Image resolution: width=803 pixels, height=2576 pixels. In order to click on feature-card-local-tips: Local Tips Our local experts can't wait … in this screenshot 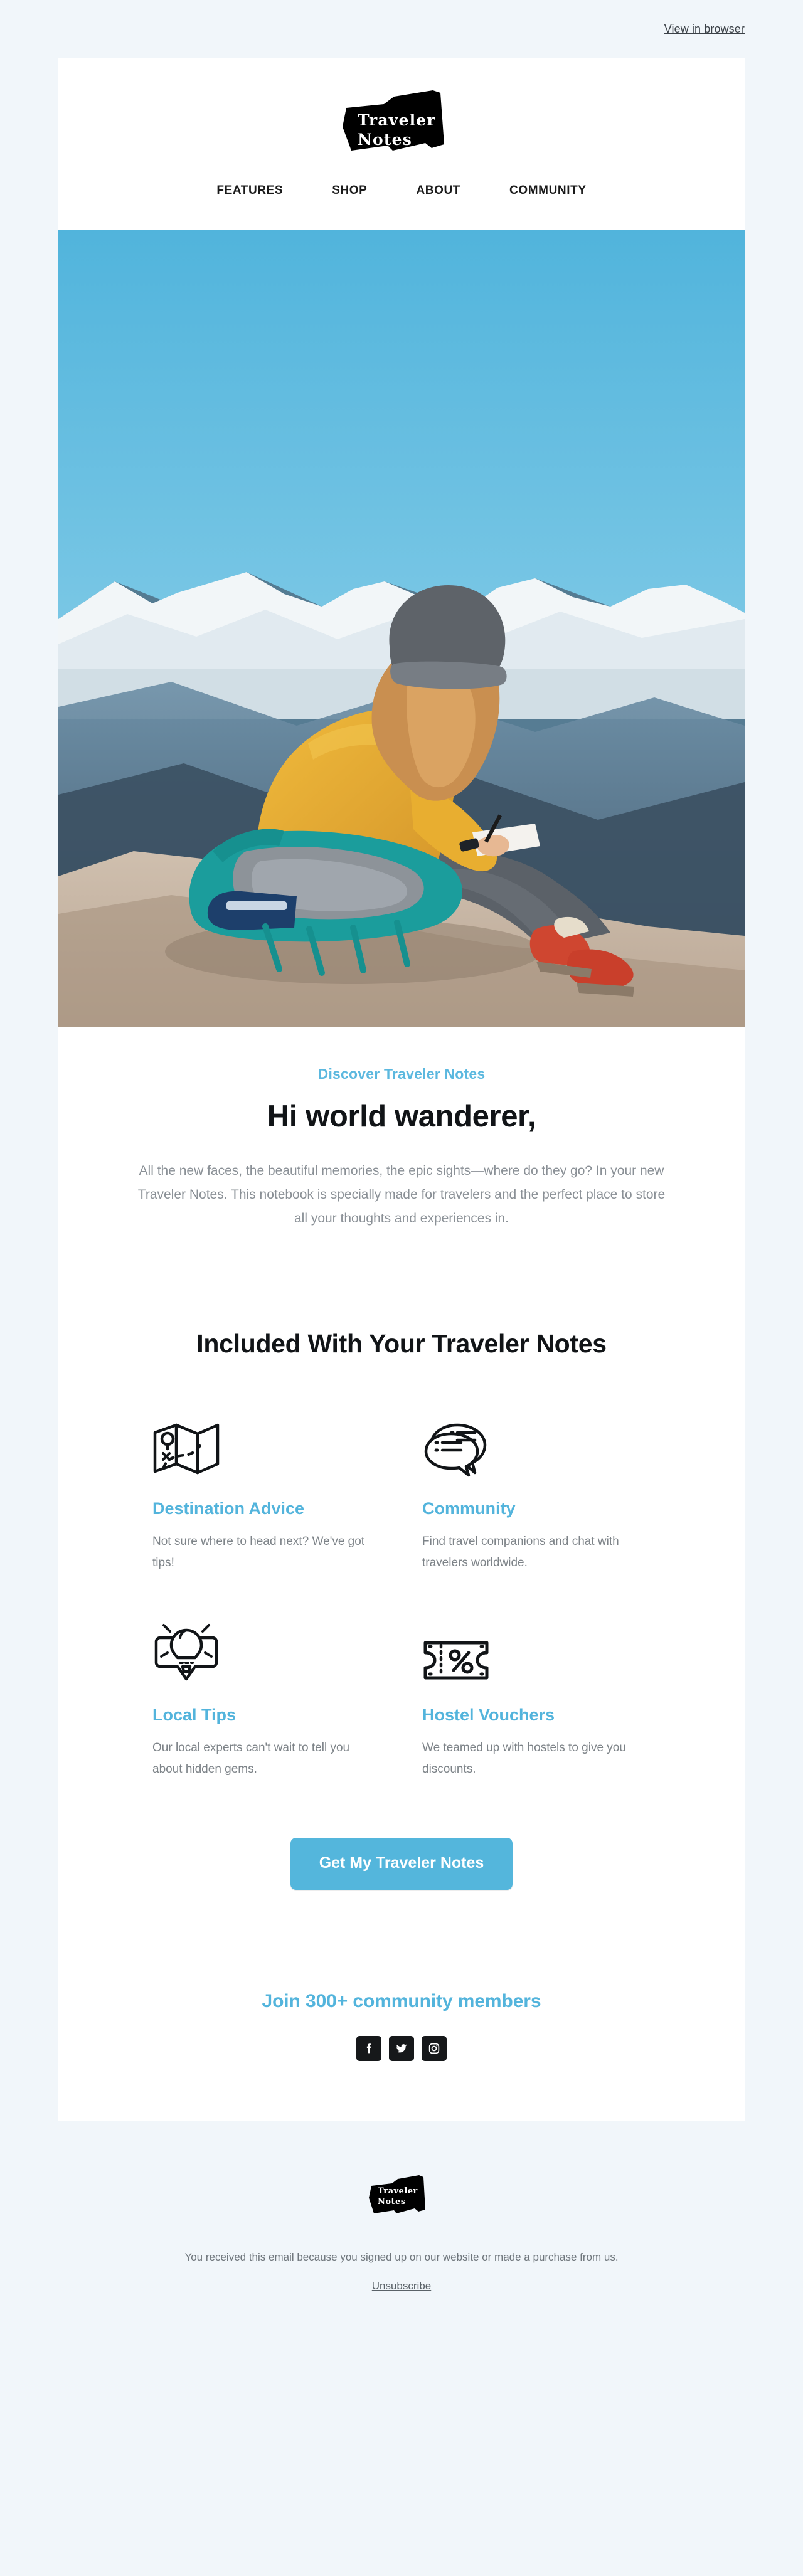, I will do `click(266, 1699)`.